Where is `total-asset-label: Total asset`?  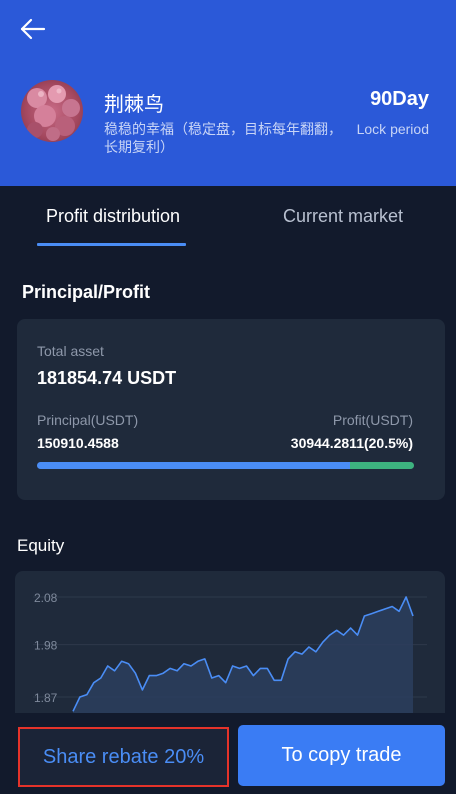 total-asset-label: Total asset is located at coordinates (70, 351).